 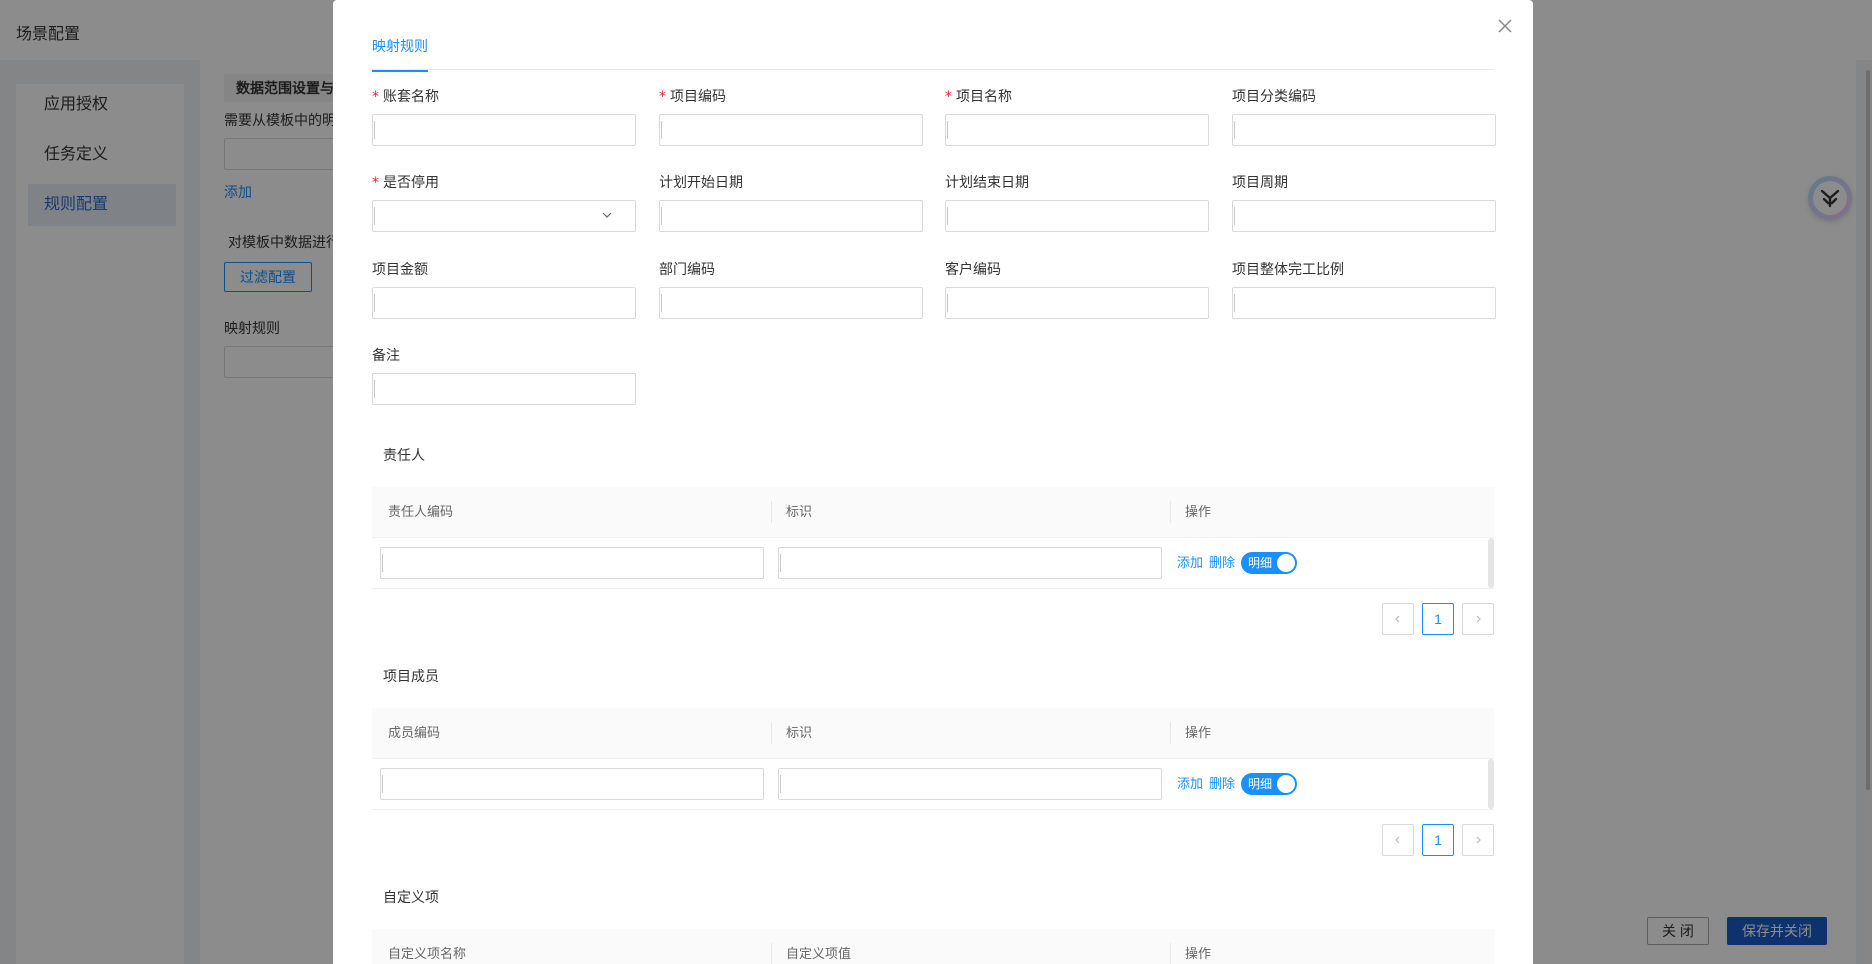 I want to click on close-icon, so click(x=1505, y=26).